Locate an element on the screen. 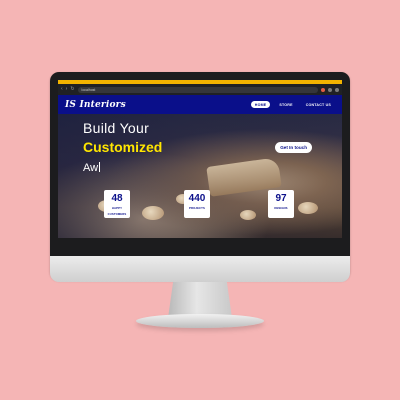 The image size is (400, 400). stat-label: DESIGNS is located at coordinates (281, 208).